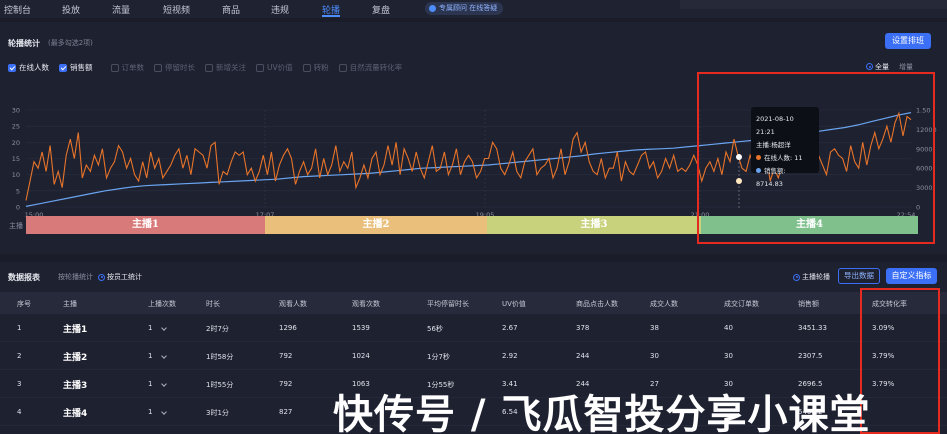  I want to click on cell-product-clicks: 244, so click(583, 384).